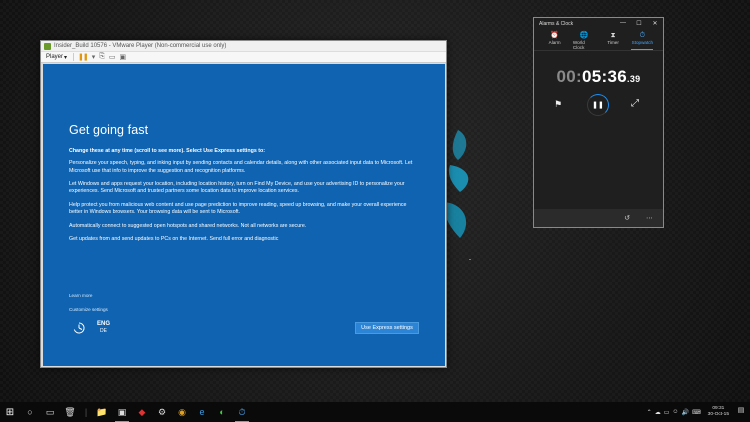  I want to click on file-explorer-icon: 📁, so click(102, 412).